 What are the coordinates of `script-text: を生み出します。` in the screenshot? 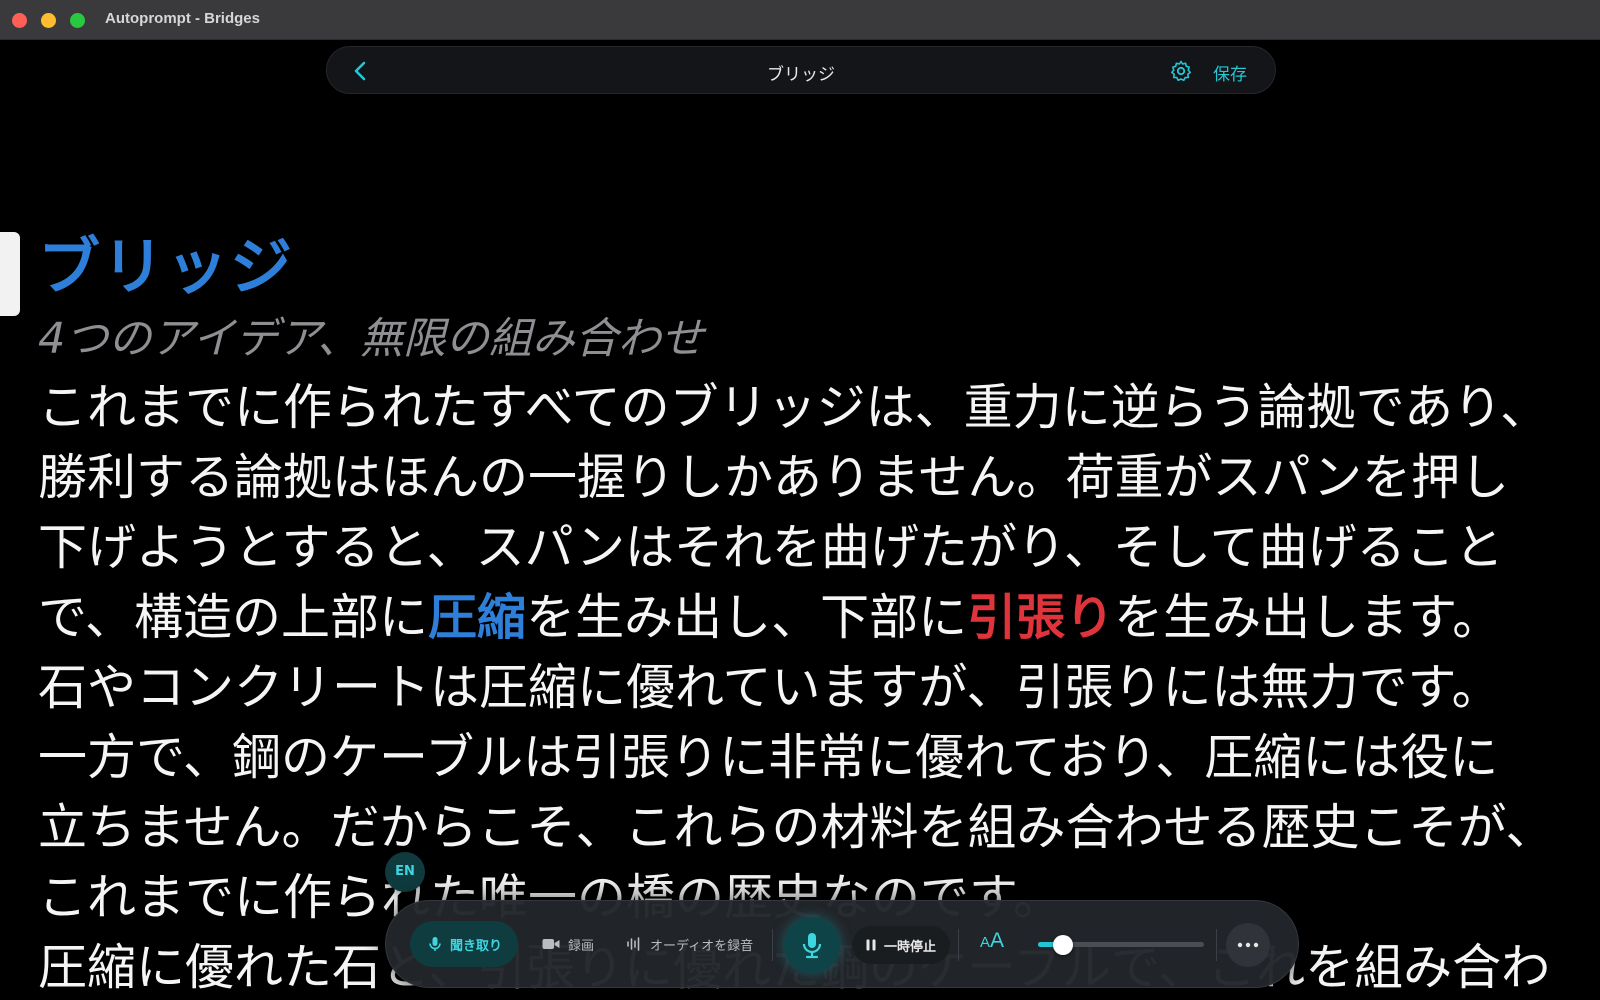 It's located at (1308, 617).